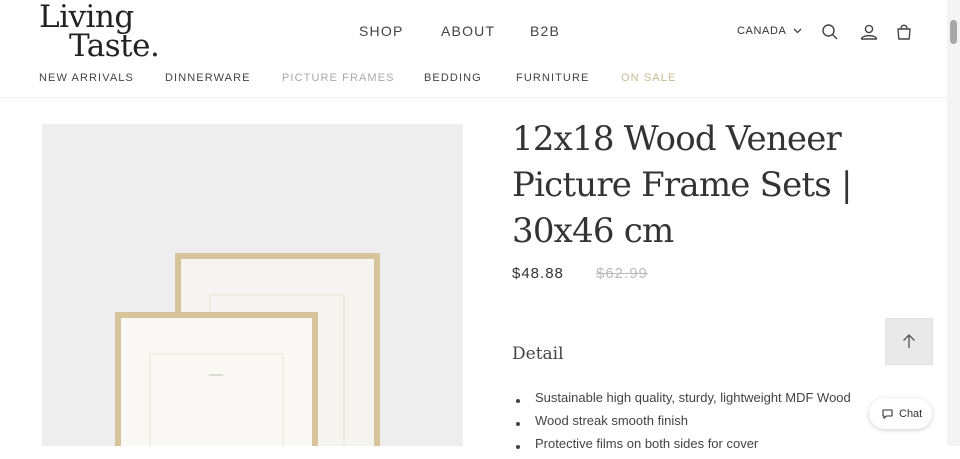 Image resolution: width=960 pixels, height=459 pixels. What do you see at coordinates (904, 32) in the screenshot?
I see `cart-icon` at bounding box center [904, 32].